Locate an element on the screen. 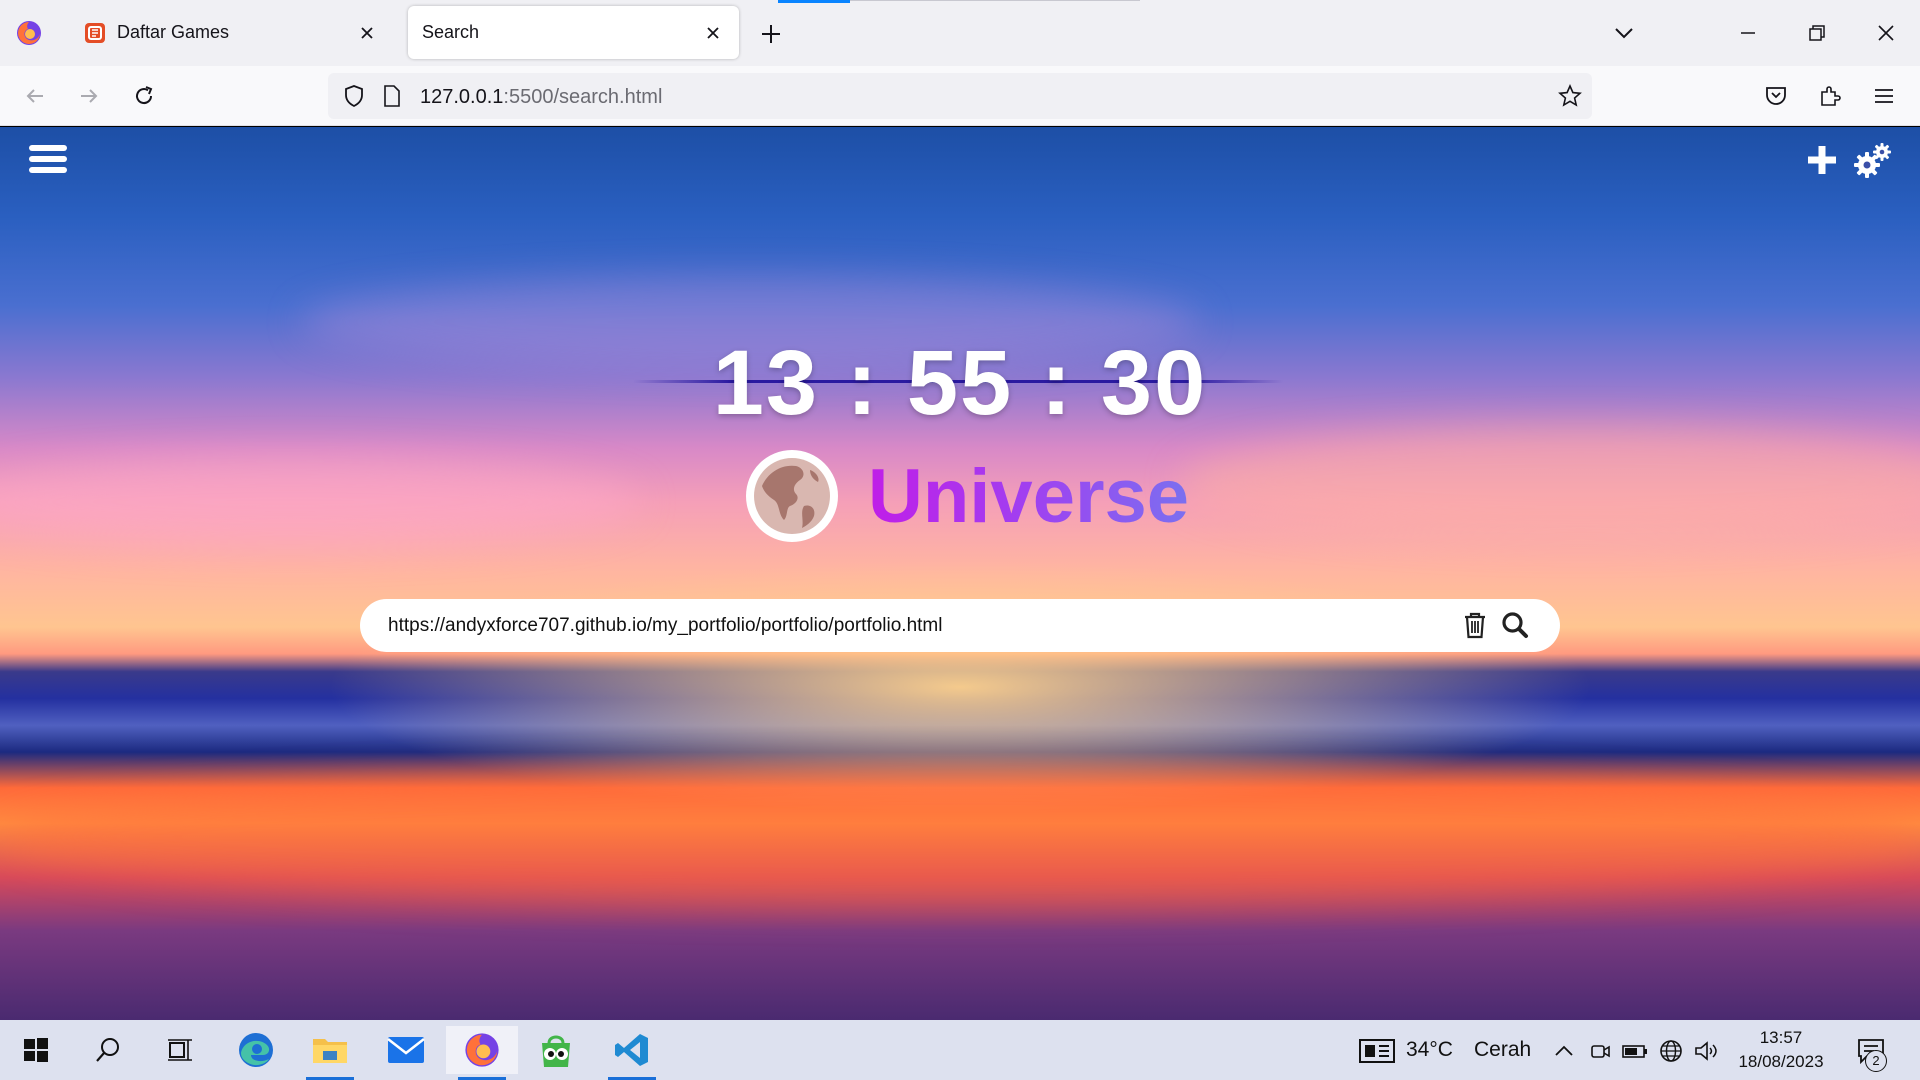 This screenshot has height=1080, width=1920. search-input is located at coordinates (918, 625).